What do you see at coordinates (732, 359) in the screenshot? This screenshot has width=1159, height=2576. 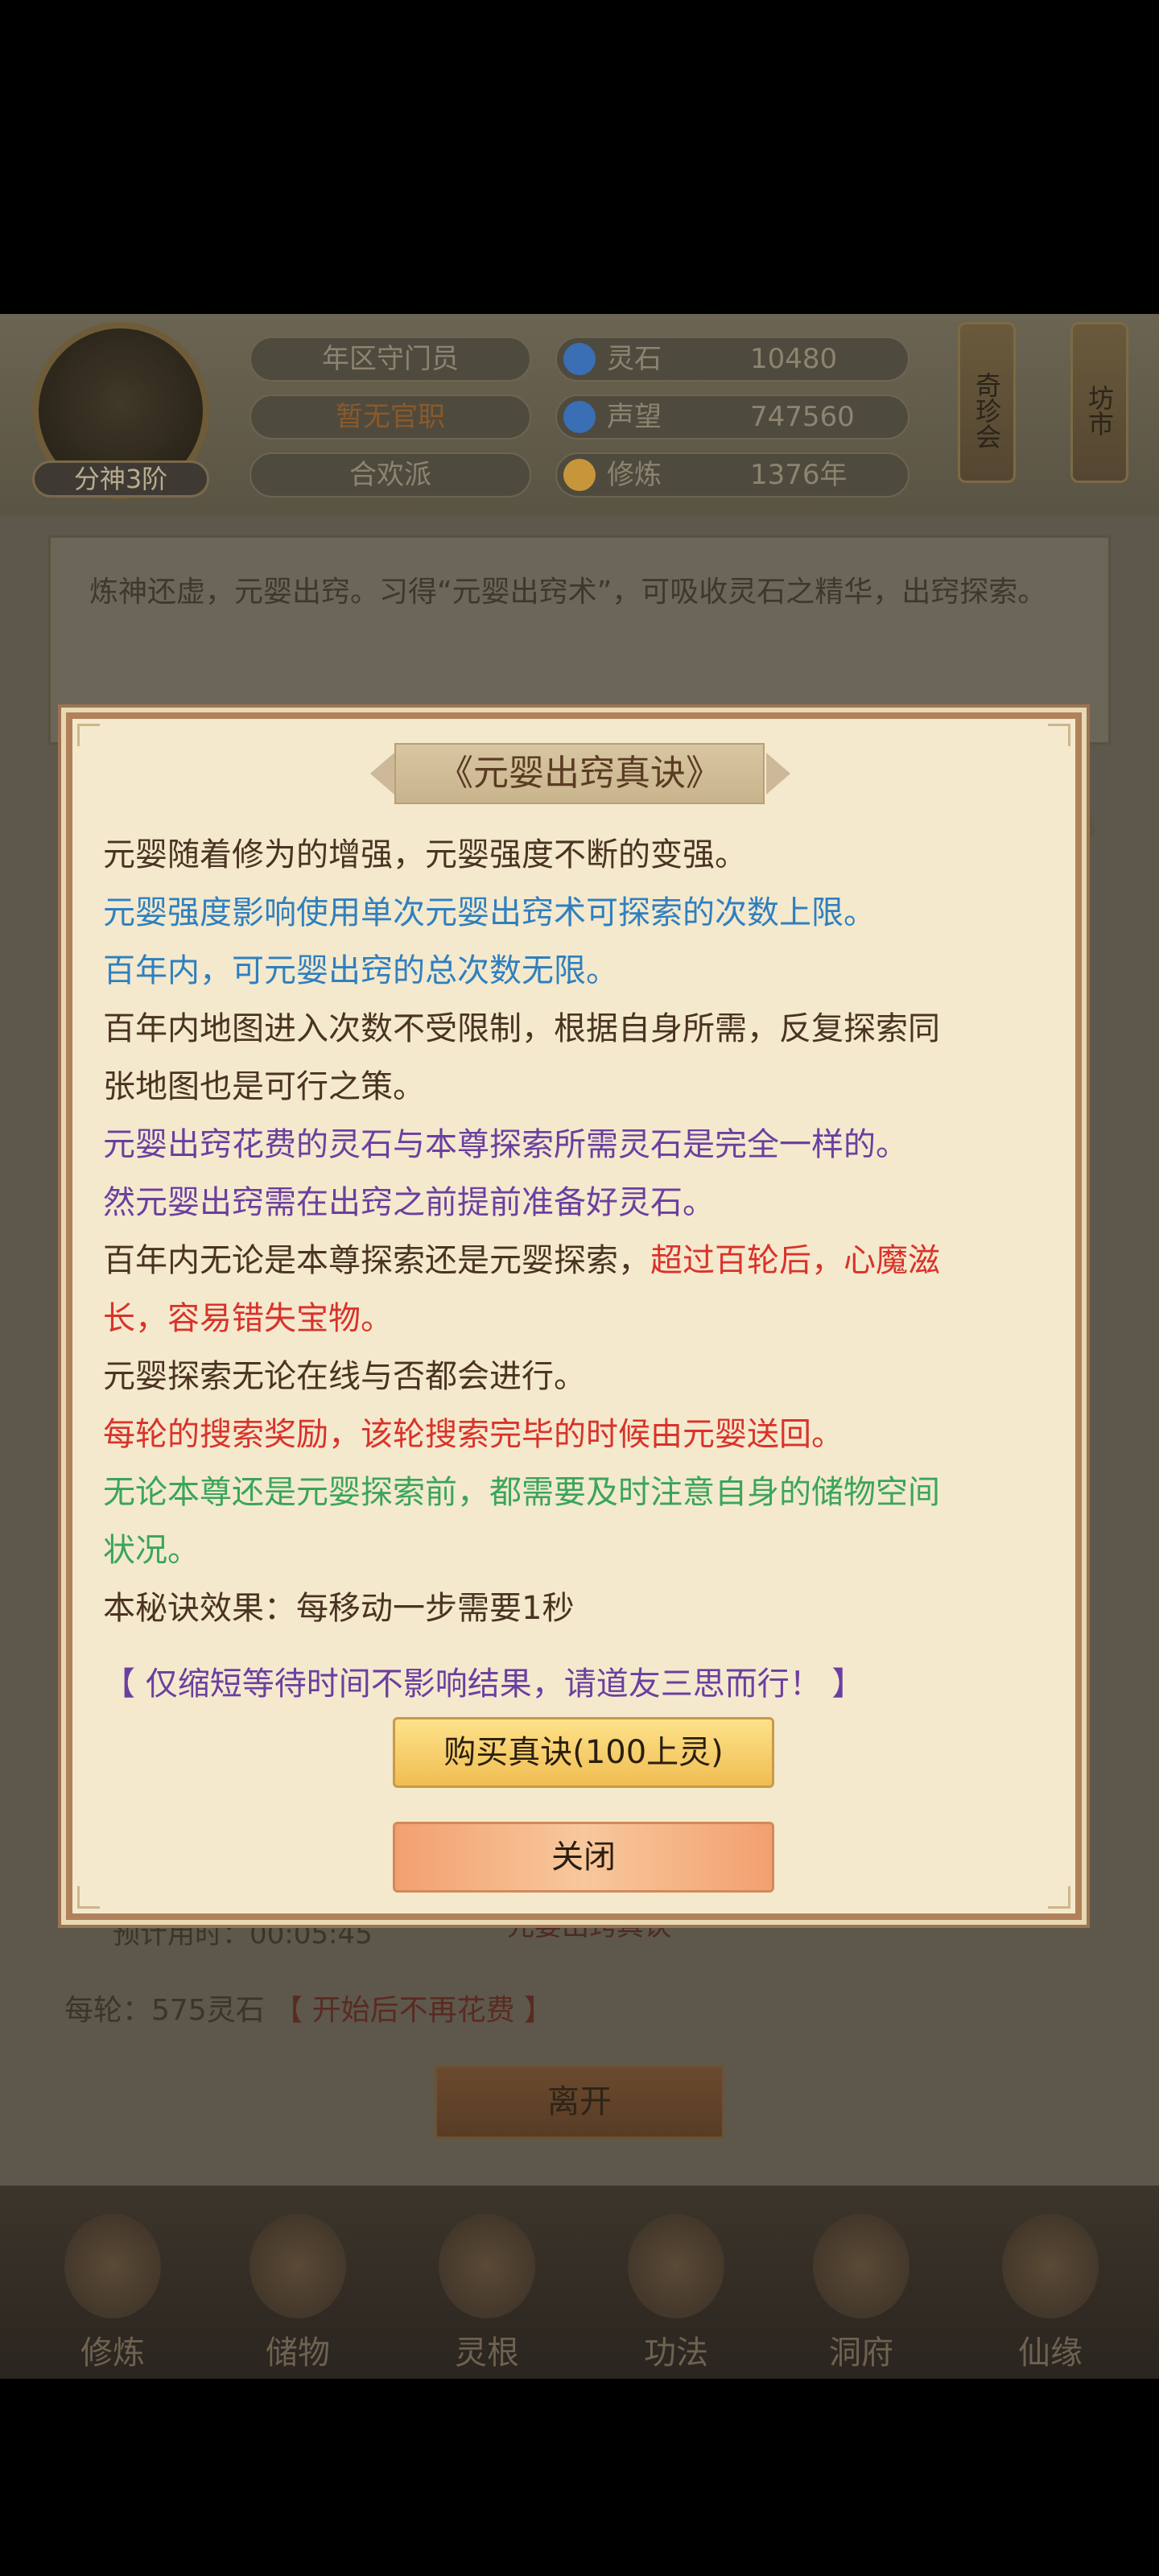 I see `spirit-stone-stat: 灵石 10480` at bounding box center [732, 359].